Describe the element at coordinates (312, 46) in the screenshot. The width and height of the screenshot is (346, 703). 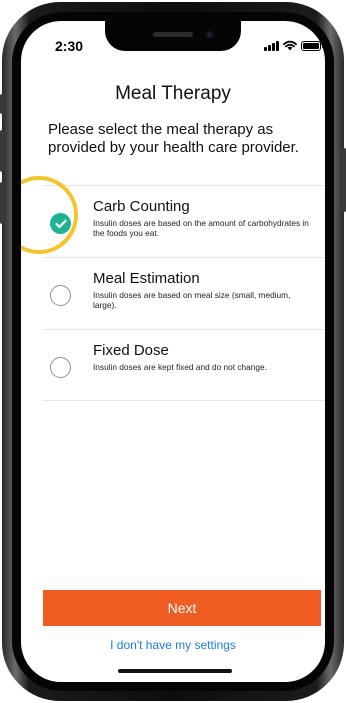
I see `battery-icon` at that location.